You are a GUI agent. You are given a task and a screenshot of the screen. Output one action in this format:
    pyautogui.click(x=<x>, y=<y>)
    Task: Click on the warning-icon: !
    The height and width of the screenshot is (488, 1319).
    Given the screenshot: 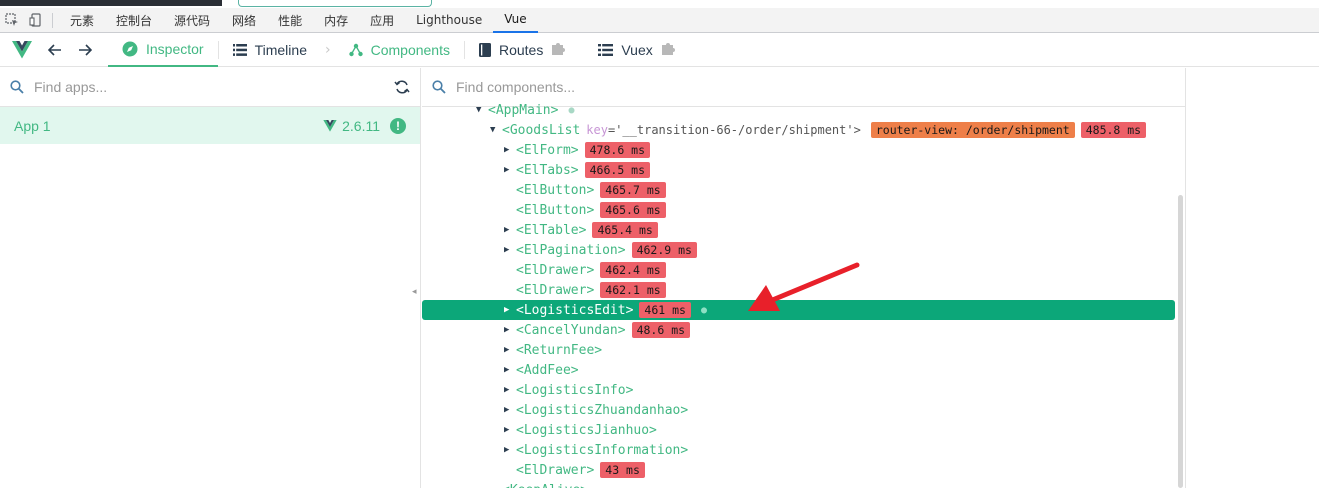 What is the action you would take?
    pyautogui.click(x=398, y=125)
    